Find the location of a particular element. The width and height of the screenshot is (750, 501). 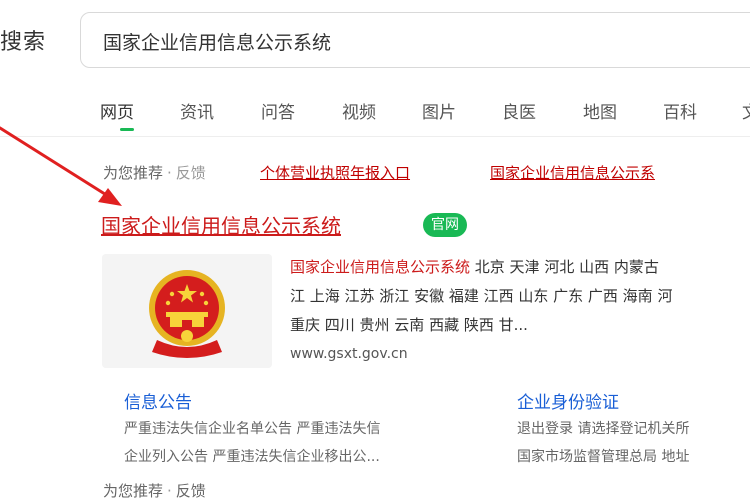

recommend-row: 为您推荐 · 反馈 is located at coordinates (154, 172).